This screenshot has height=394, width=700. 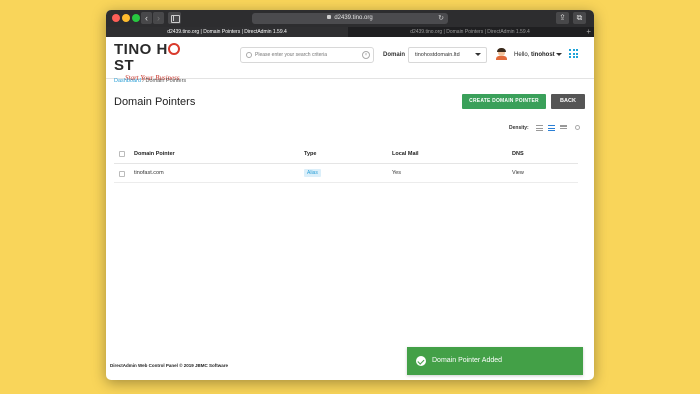 I want to click on maximize-window-button, so click(x=136, y=18).